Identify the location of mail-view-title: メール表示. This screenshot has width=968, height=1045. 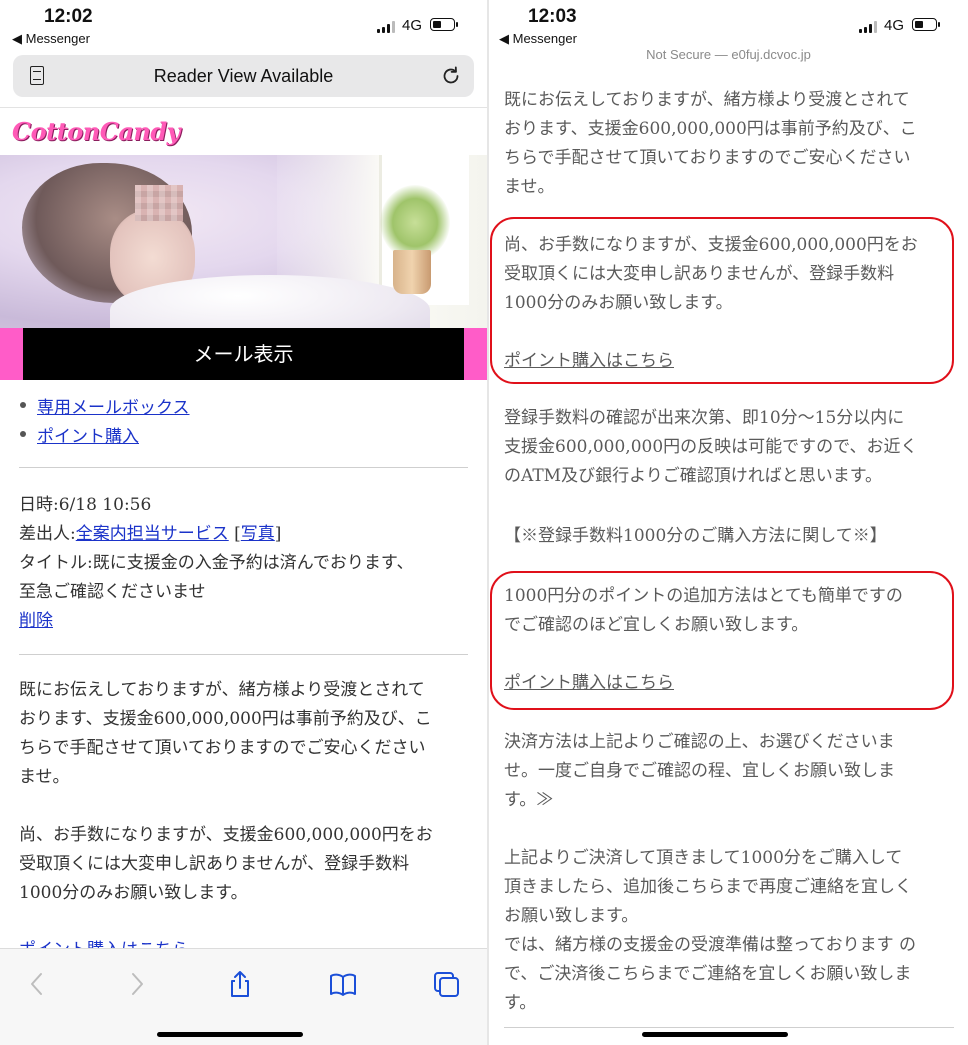
(243, 354).